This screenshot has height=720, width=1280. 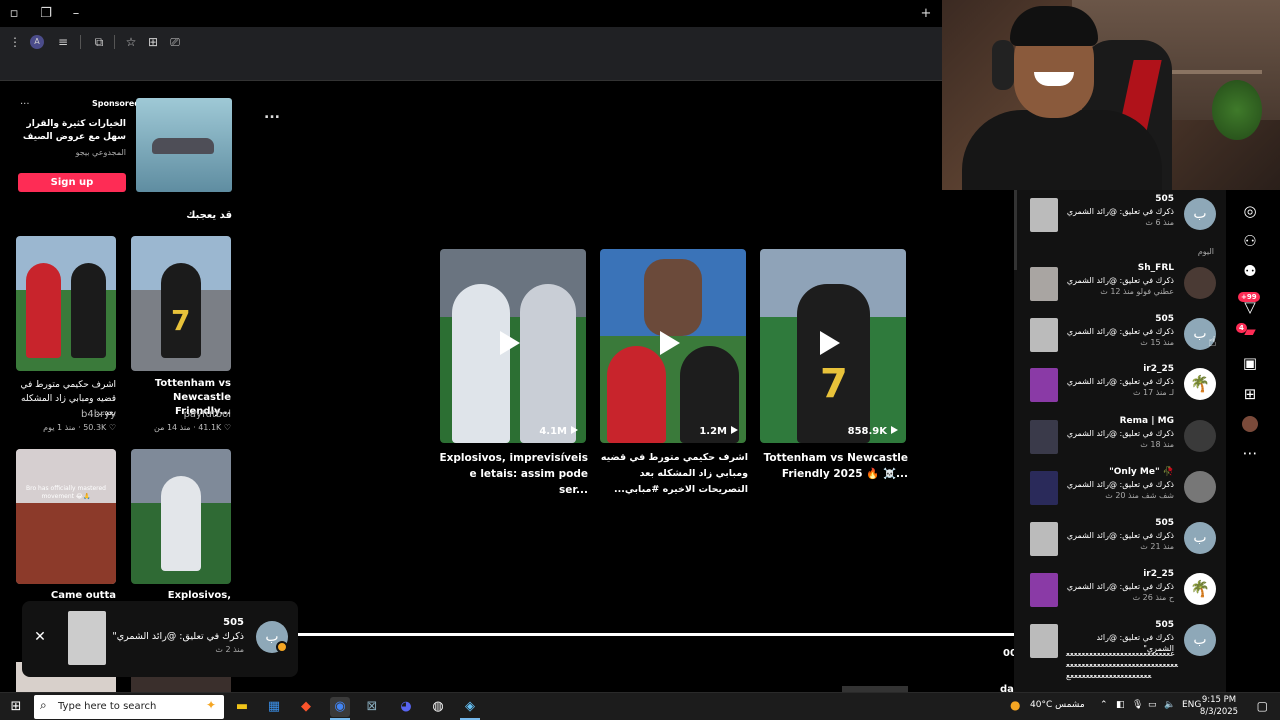 I want to click on search-placeholder: Type here to search, so click(x=107, y=706).